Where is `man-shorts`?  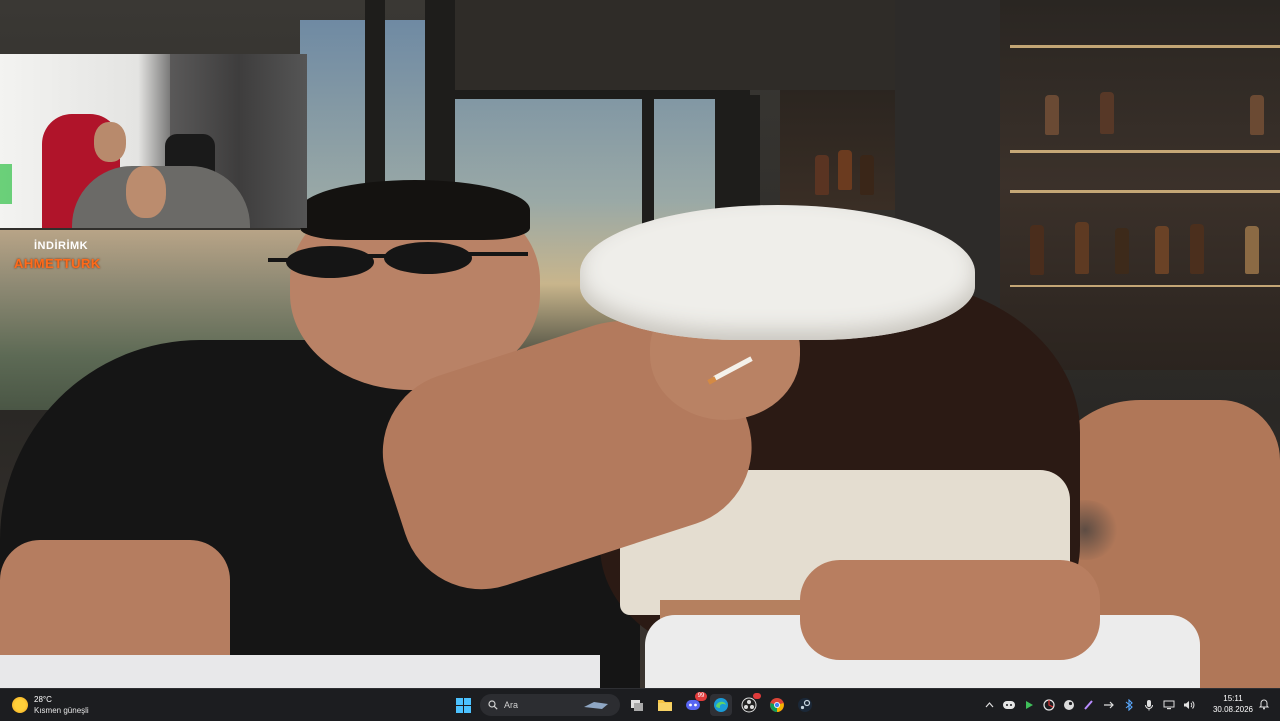
man-shorts is located at coordinates (300, 671).